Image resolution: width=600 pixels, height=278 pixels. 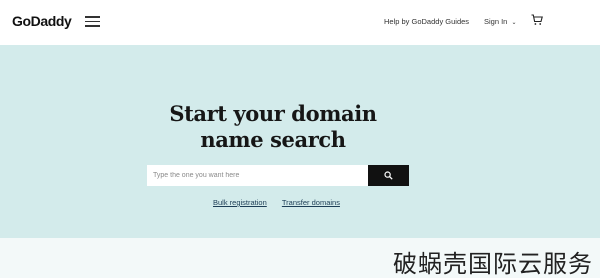 What do you see at coordinates (273, 139) in the screenshot?
I see `title-line-2: name search` at bounding box center [273, 139].